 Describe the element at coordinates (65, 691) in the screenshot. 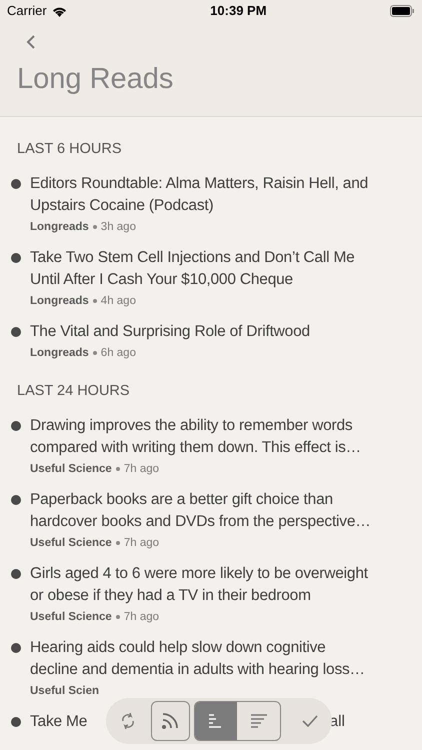

I see `source-label: Useful Scien` at that location.